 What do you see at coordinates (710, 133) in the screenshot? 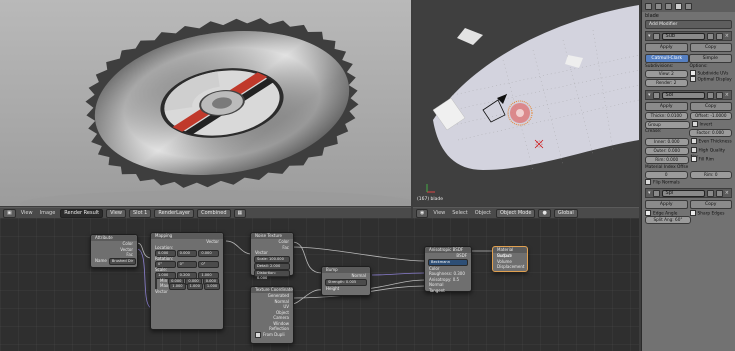
I see `factor-field: Factor: 0.000` at bounding box center [710, 133].